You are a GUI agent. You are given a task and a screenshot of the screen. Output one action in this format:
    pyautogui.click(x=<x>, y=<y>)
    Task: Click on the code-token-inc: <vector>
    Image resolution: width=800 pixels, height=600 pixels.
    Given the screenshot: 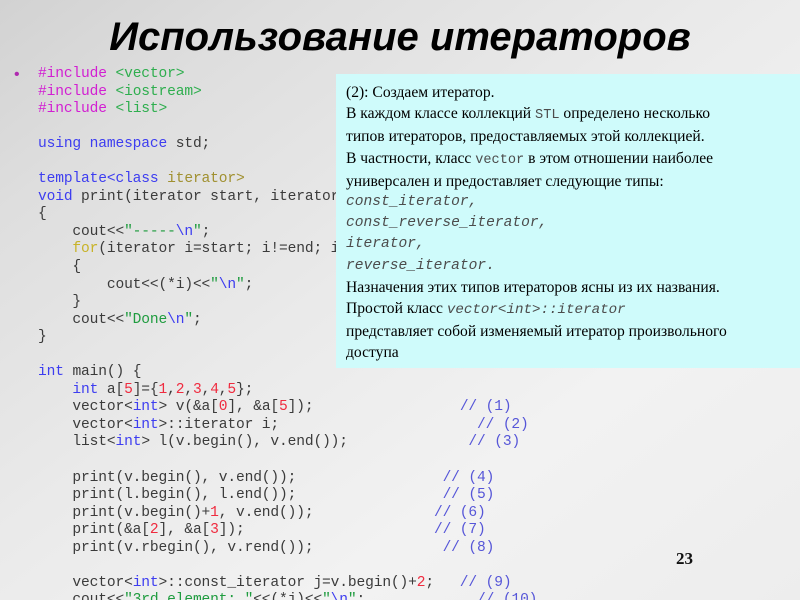 What is the action you would take?
    pyautogui.click(x=150, y=74)
    